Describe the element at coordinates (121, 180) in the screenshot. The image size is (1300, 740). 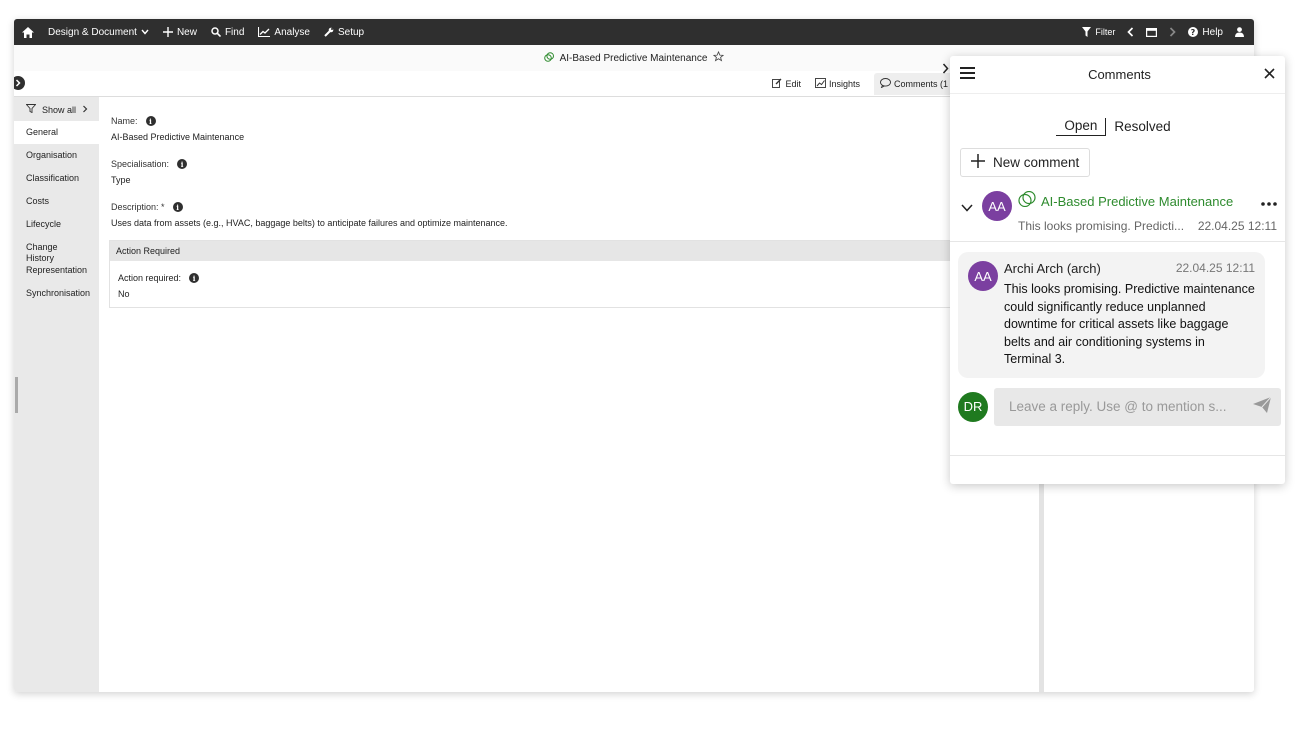
I see `specialisation-value: Type` at that location.